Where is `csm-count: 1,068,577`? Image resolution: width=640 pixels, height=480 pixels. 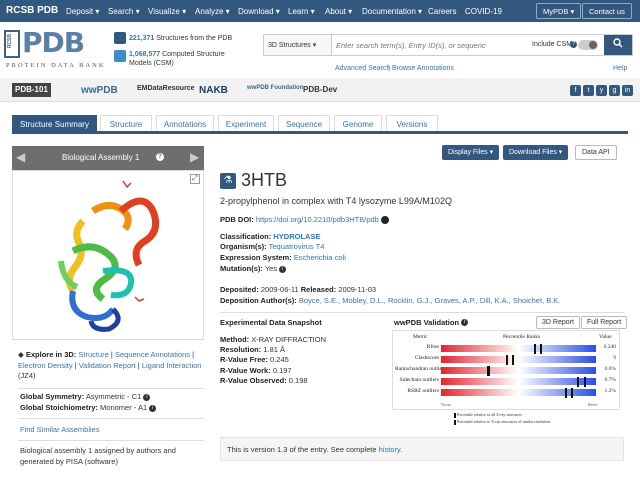
csm-count: 1,068,577 is located at coordinates (144, 54).